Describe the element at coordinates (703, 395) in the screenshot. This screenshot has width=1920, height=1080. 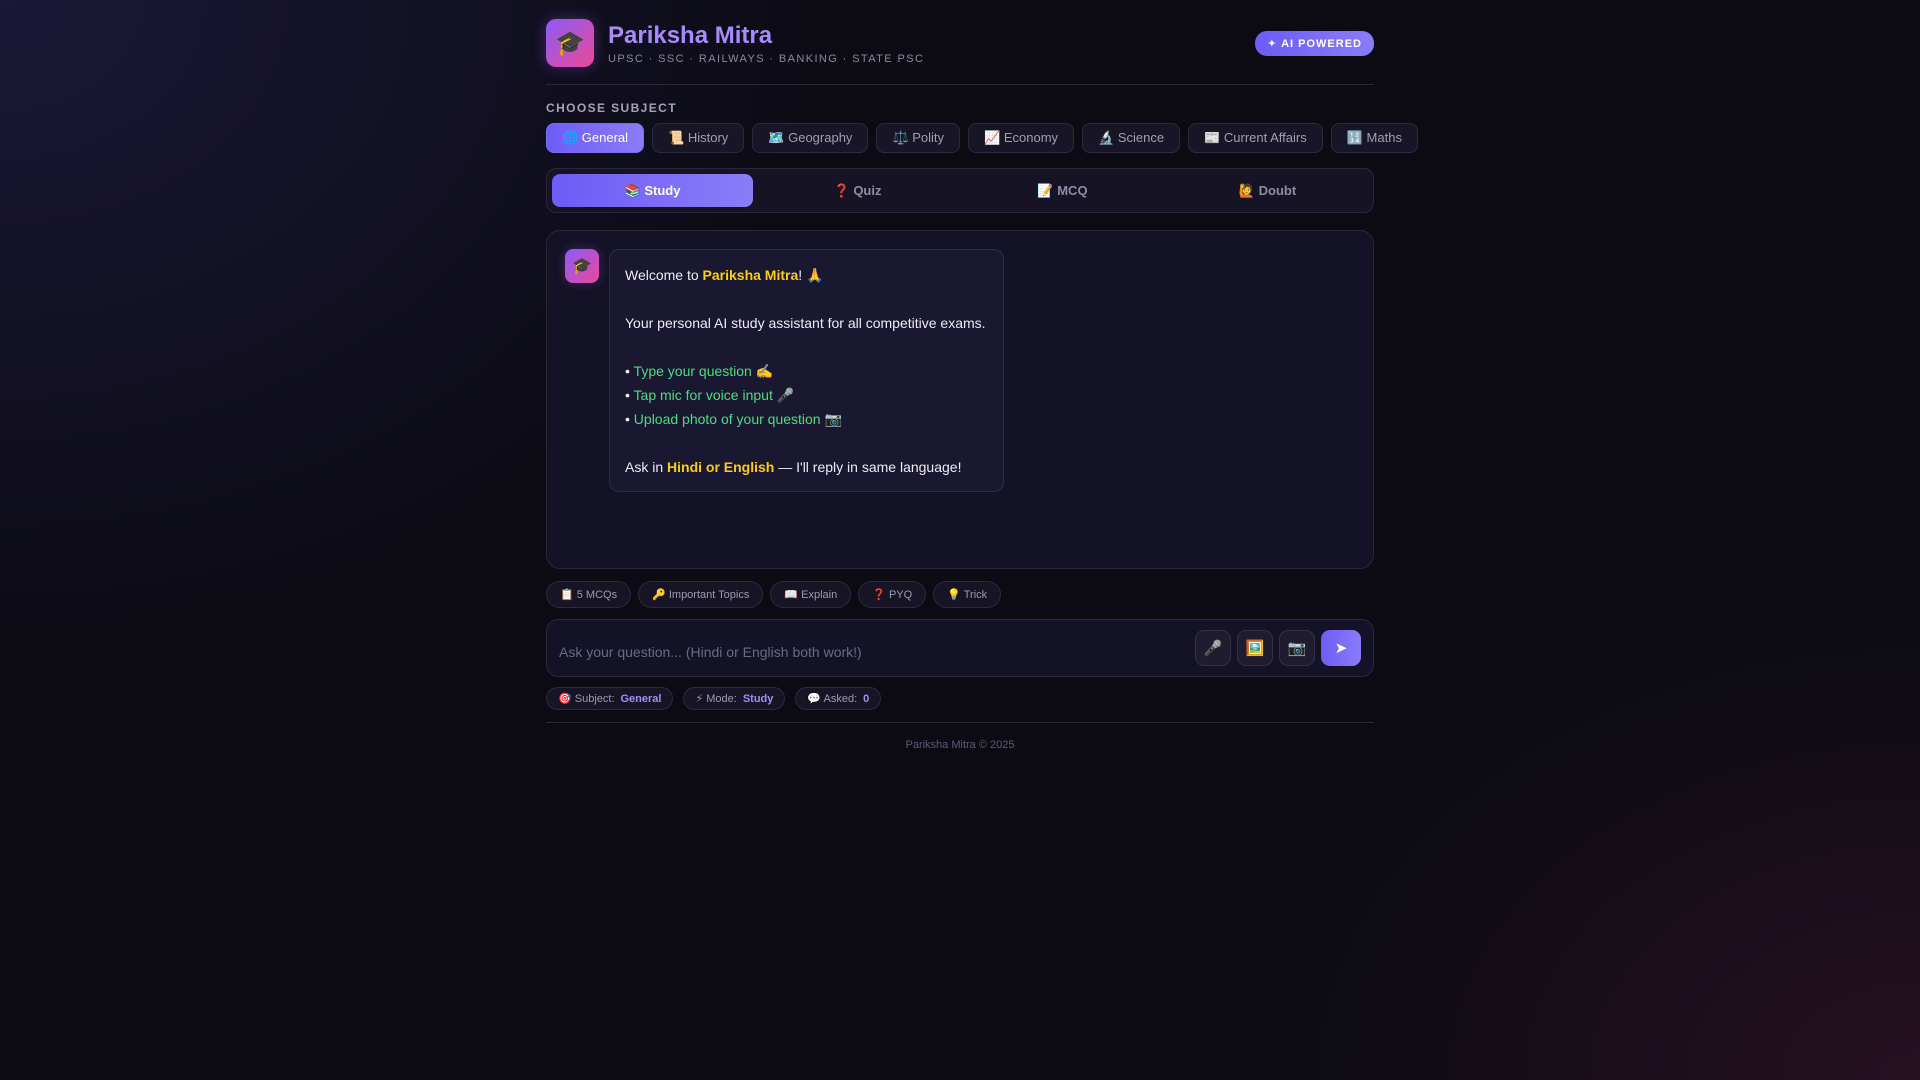
I see `bullet-text: Tap mic for voice input` at that location.